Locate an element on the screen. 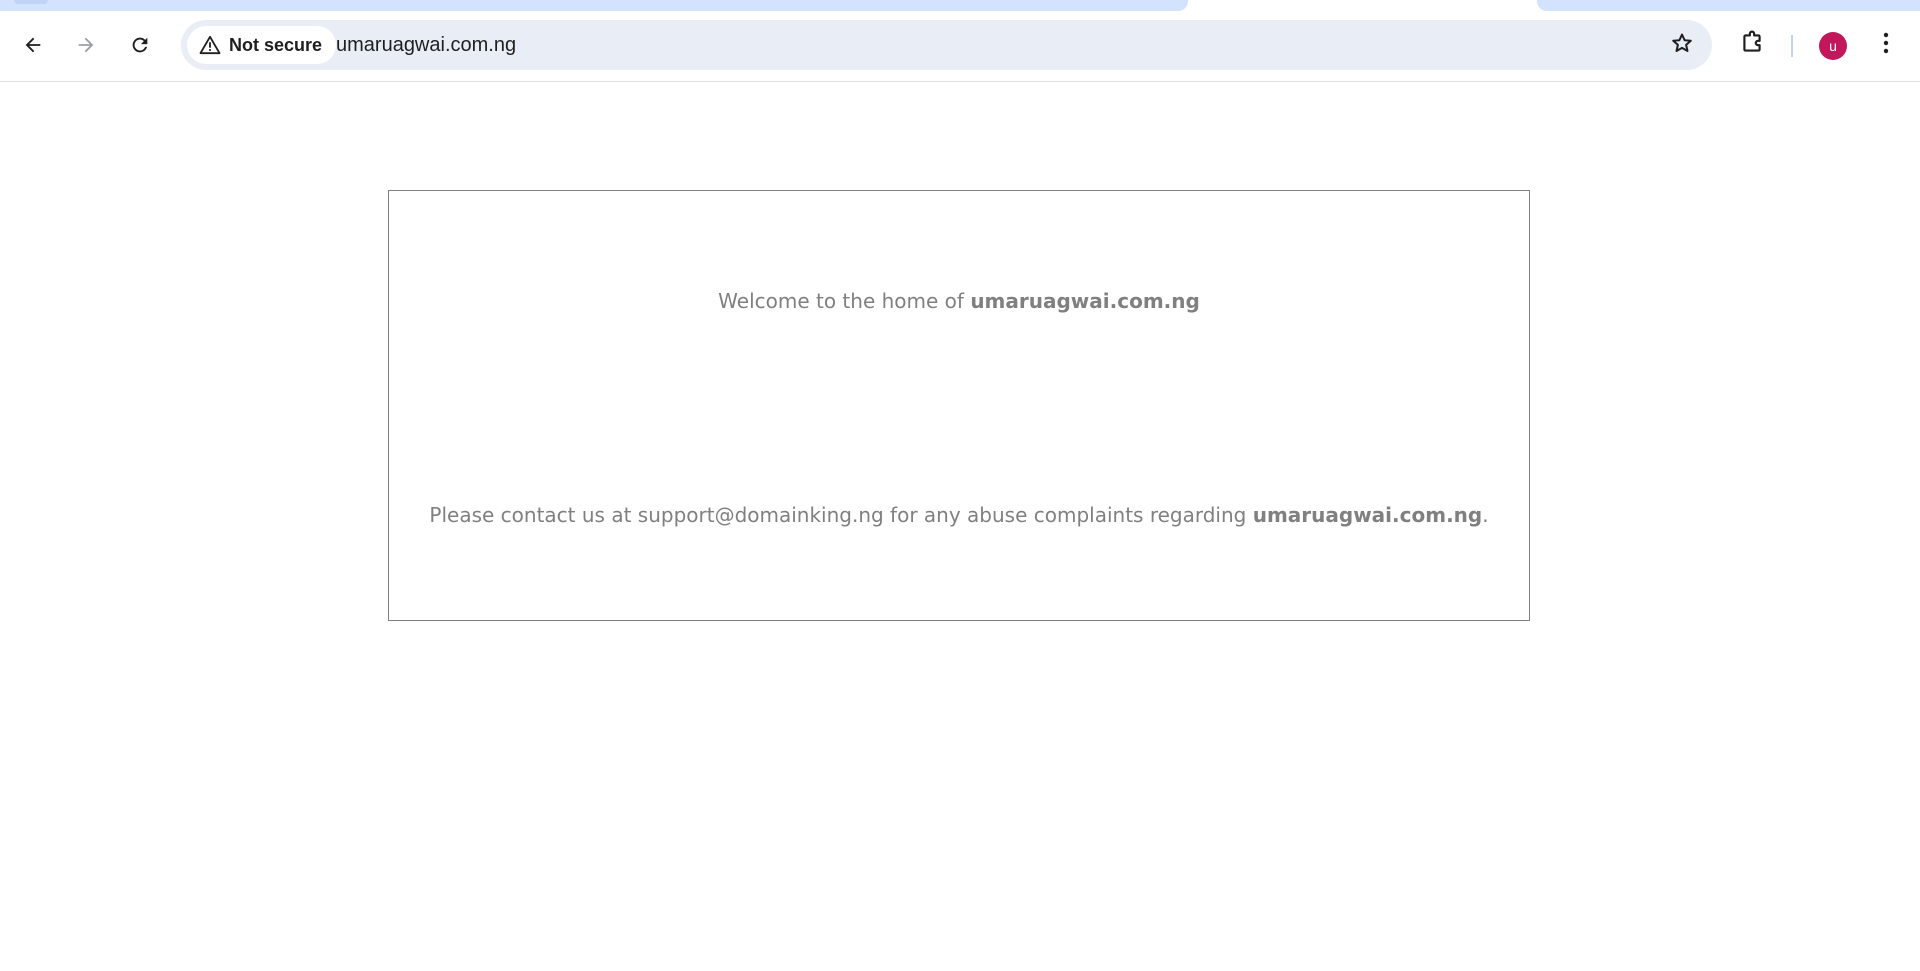 Image resolution: width=1920 pixels, height=971 pixels. contact-suffix: . is located at coordinates (1485, 515).